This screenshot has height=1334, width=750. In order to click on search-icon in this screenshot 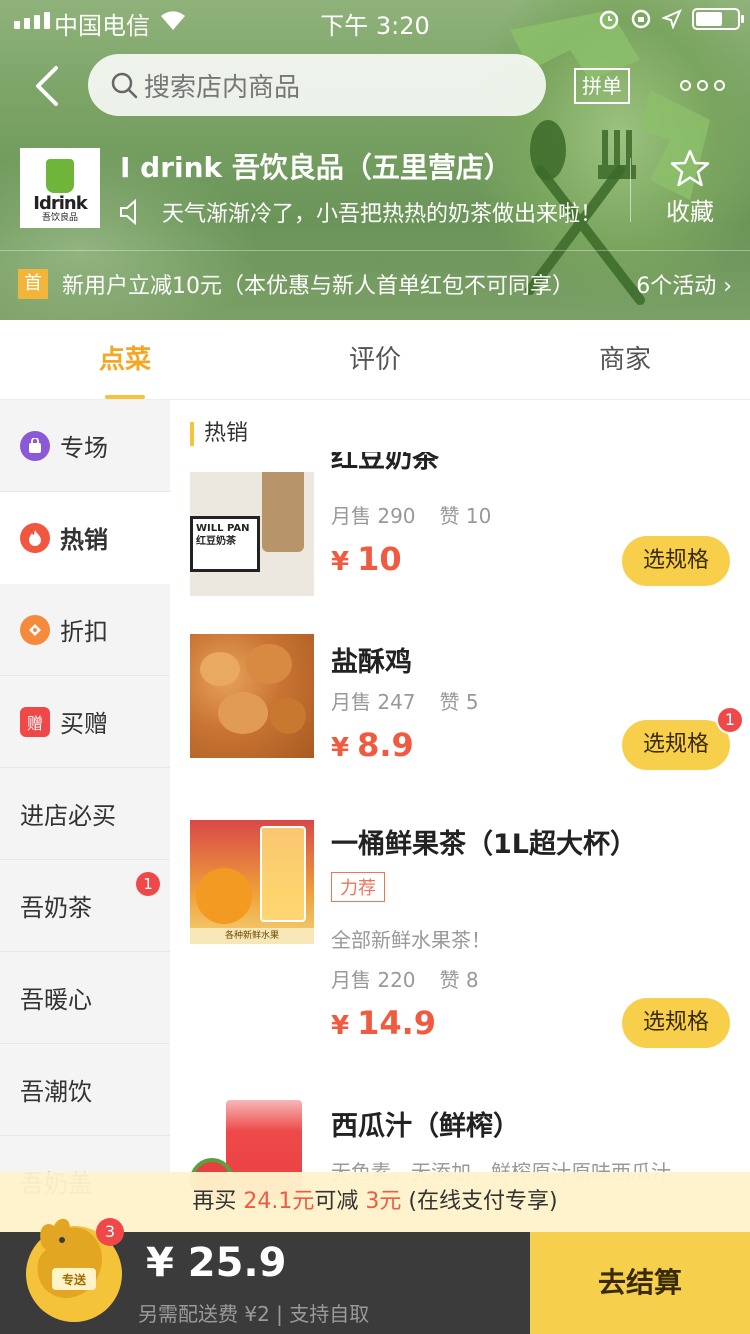, I will do `click(124, 85)`.